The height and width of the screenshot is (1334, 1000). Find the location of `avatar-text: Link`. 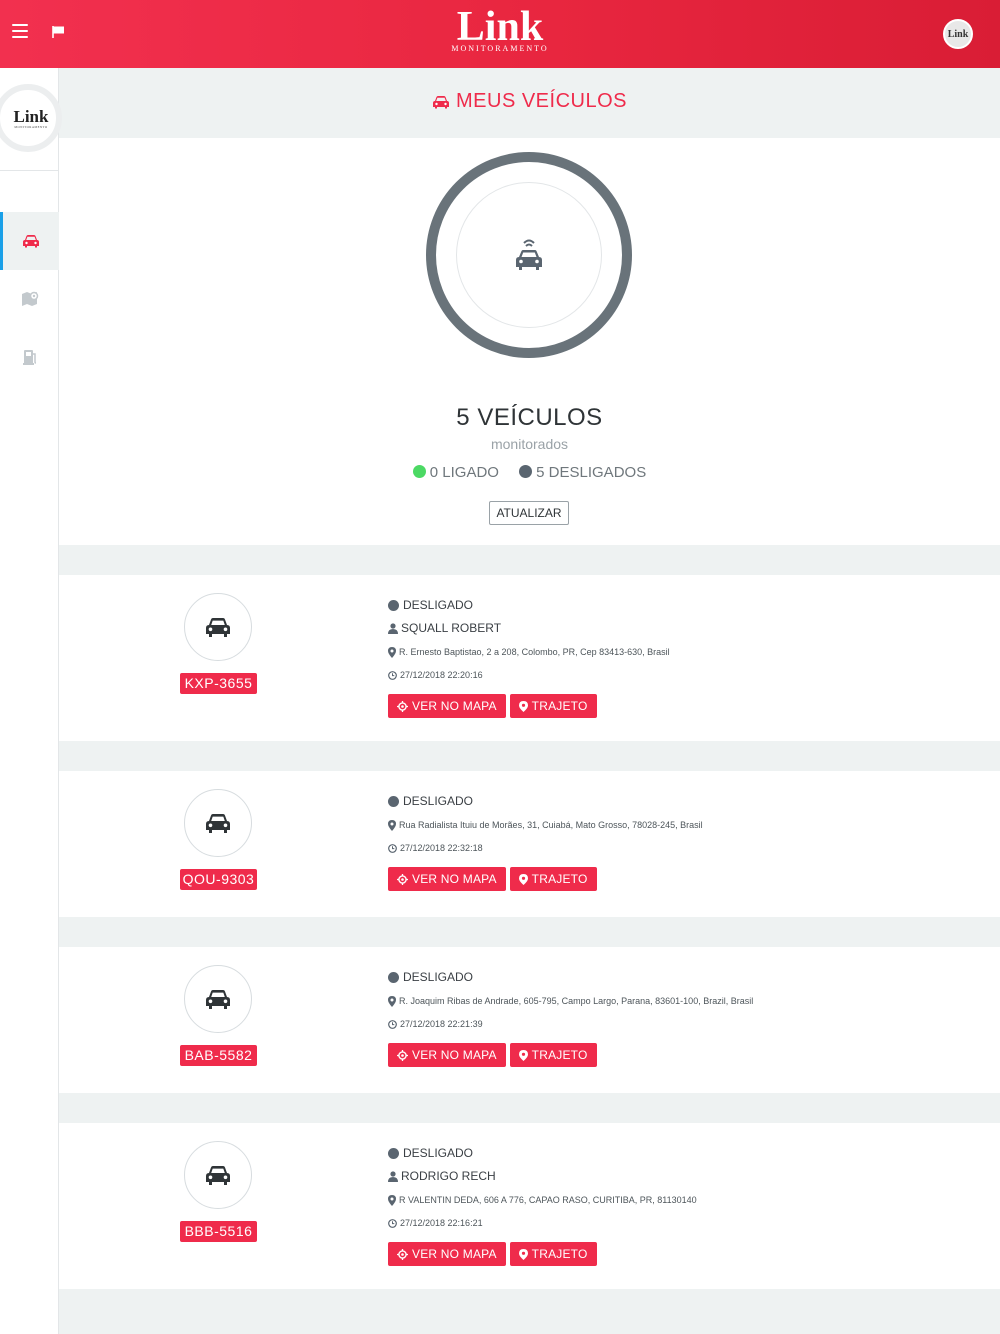

avatar-text: Link is located at coordinates (958, 34).